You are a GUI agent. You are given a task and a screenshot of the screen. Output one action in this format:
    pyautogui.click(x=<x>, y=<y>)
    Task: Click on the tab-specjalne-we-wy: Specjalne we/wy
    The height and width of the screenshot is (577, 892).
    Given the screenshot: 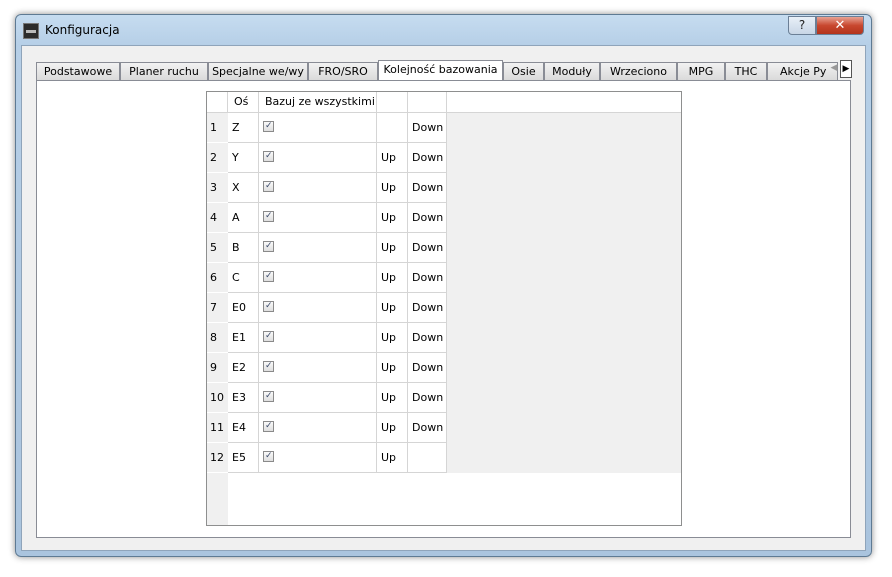 What is the action you would take?
    pyautogui.click(x=258, y=71)
    